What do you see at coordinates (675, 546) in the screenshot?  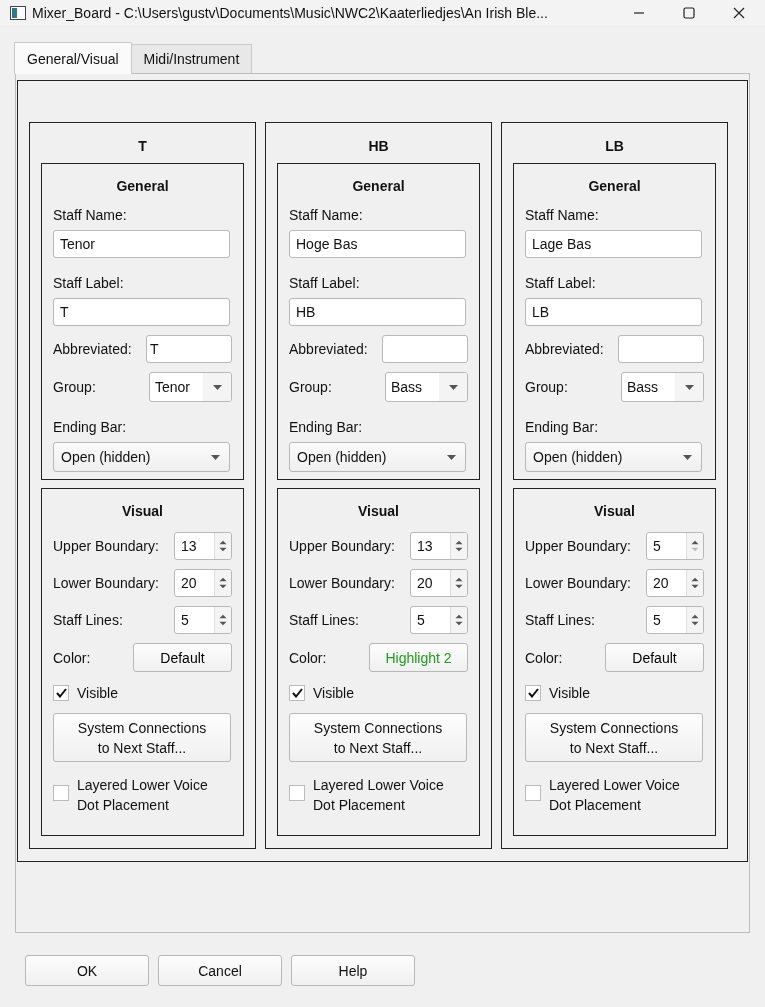 I see `upper-boundary-spinbox: 5` at bounding box center [675, 546].